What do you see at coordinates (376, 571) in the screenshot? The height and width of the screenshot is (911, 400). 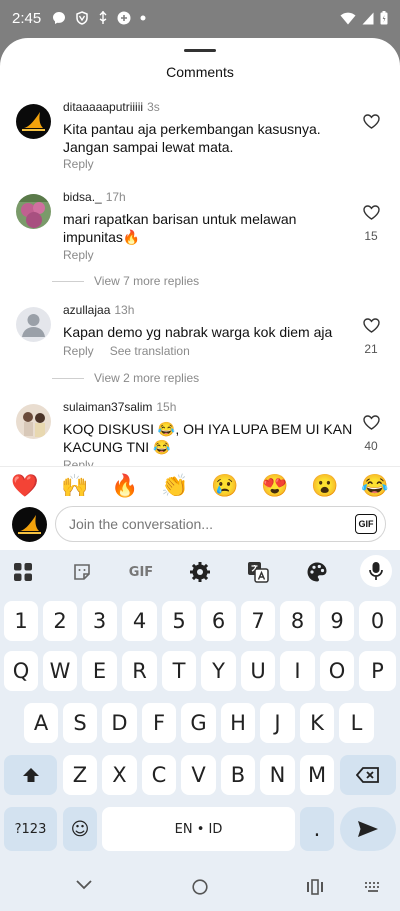 I see `voice-input-button` at bounding box center [376, 571].